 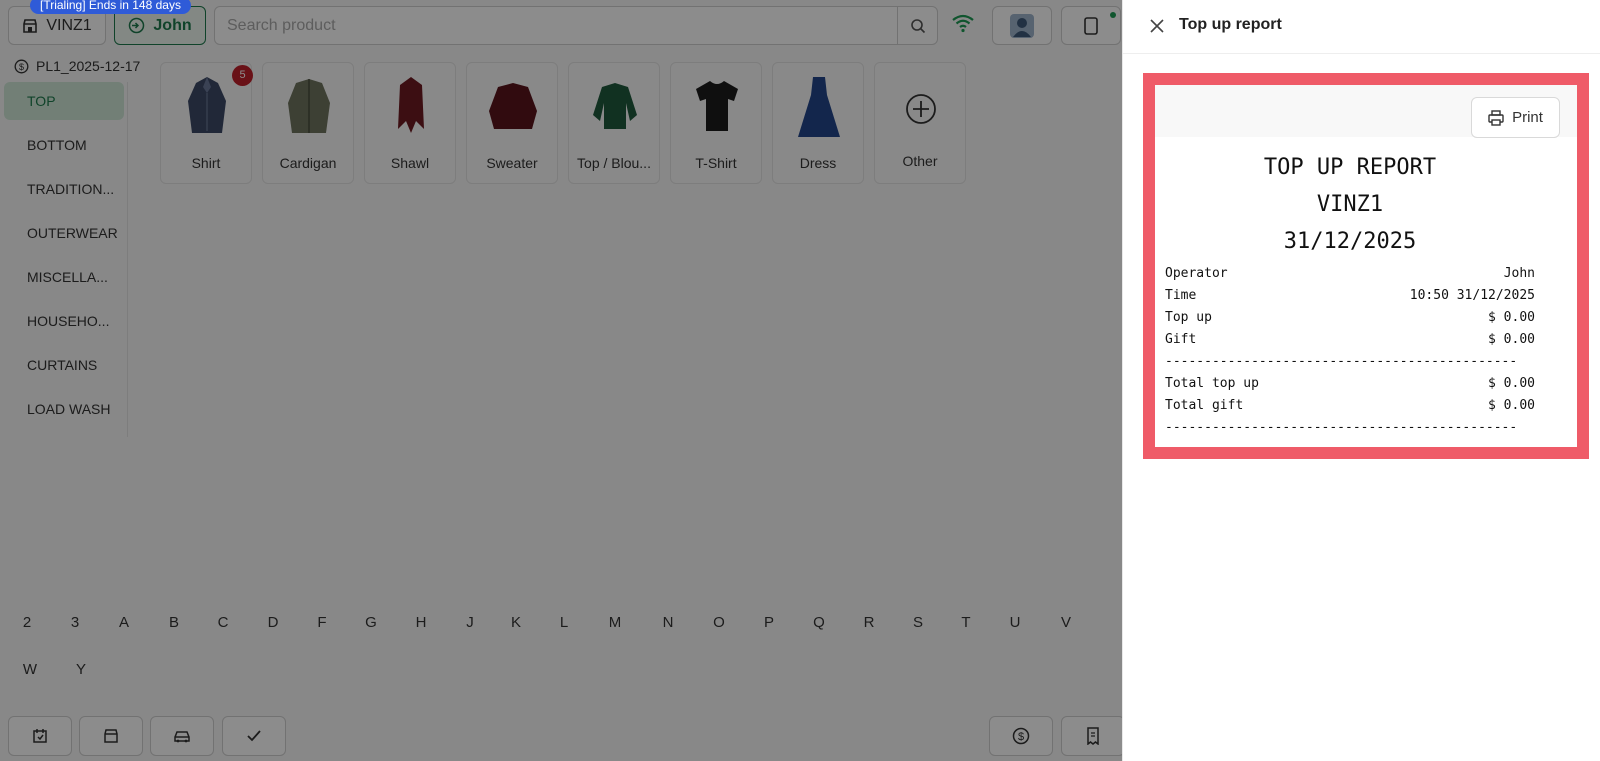 I want to click on close-button, so click(x=1157, y=26).